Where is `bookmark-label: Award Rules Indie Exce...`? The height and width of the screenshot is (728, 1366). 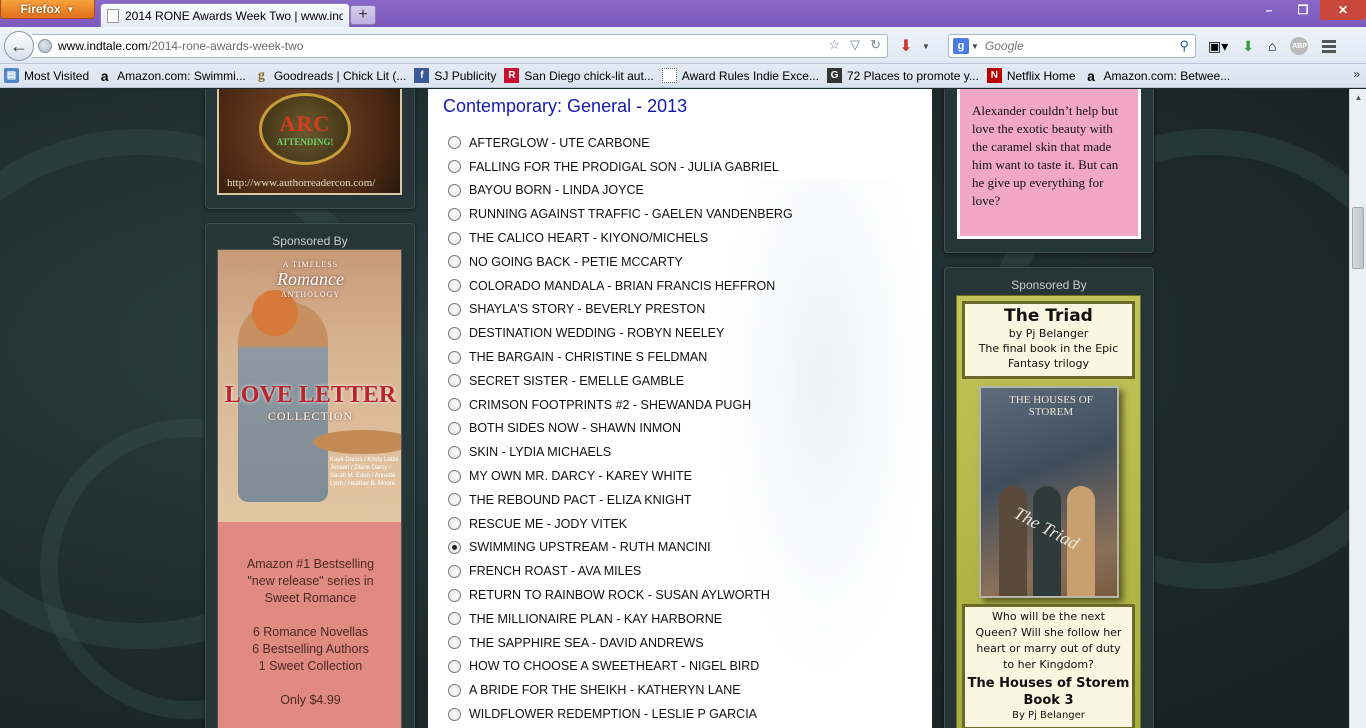
bookmark-label: Award Rules Indie Exce... is located at coordinates (750, 75).